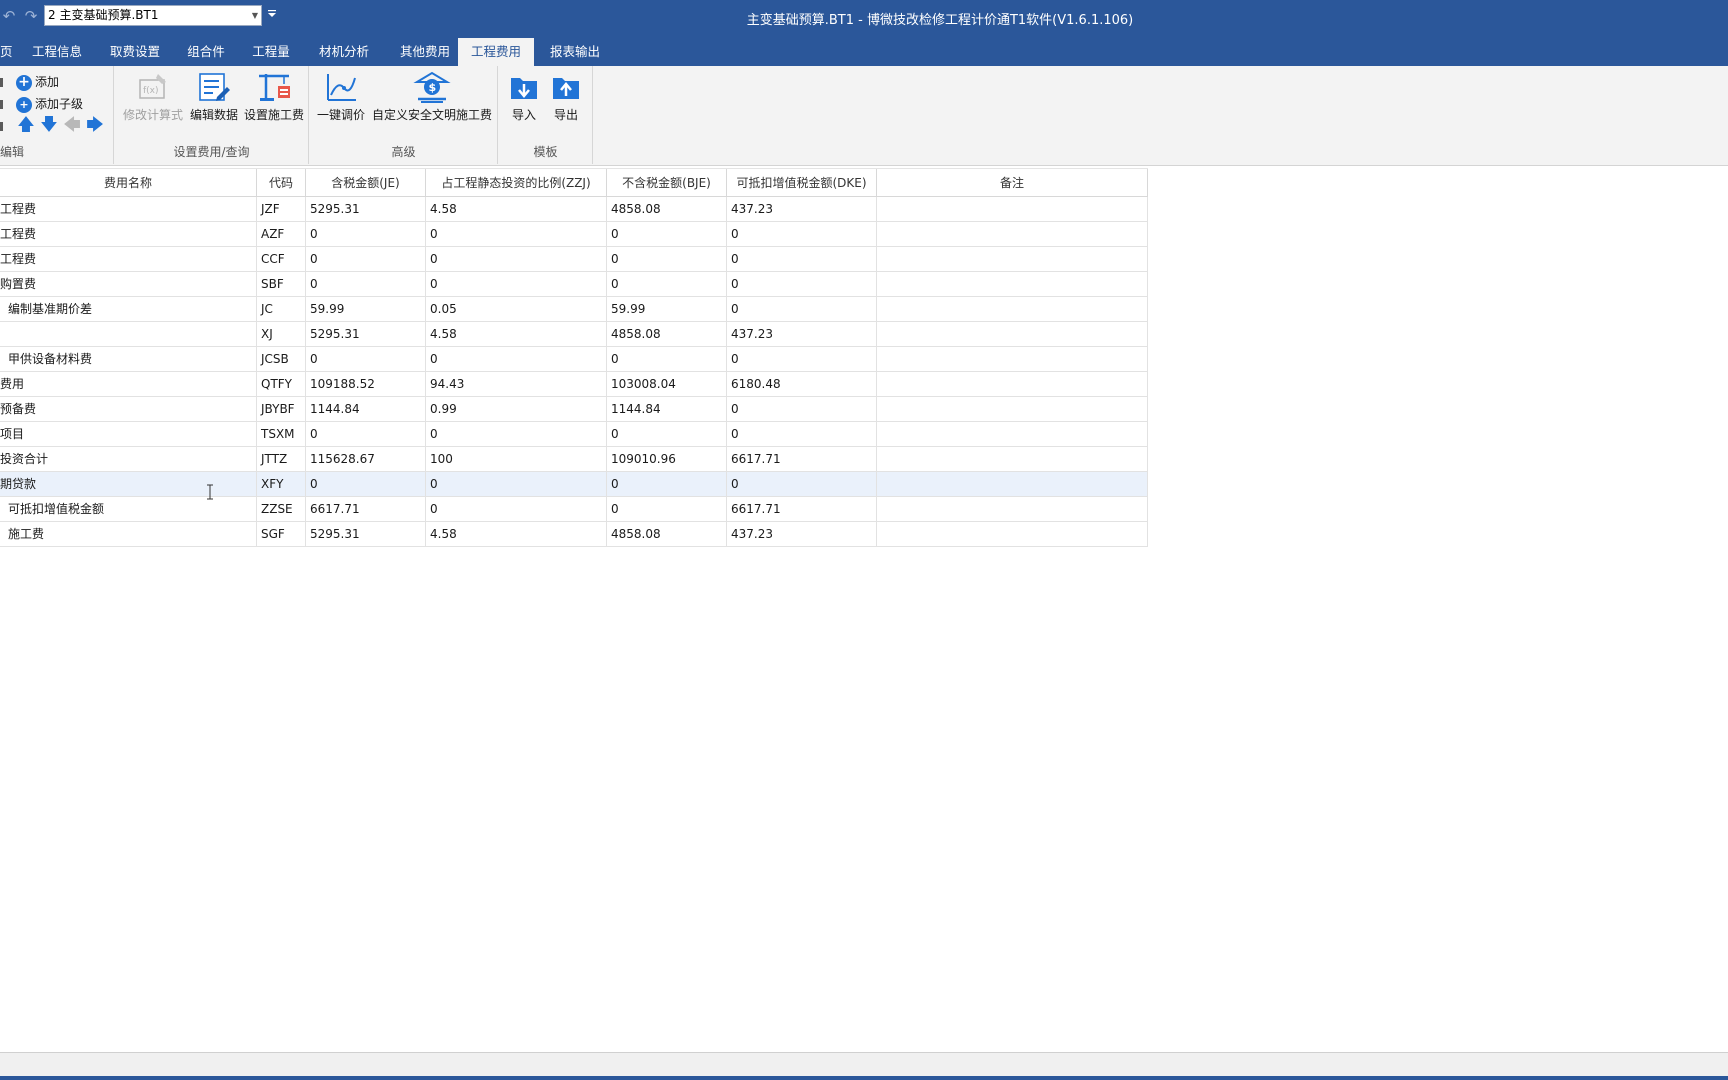 The height and width of the screenshot is (1080, 1728). Describe the element at coordinates (574, 384) in the screenshot. I see `table-row: 费用 QTFY 109188.52 94.43 103008.04 6180.48` at that location.